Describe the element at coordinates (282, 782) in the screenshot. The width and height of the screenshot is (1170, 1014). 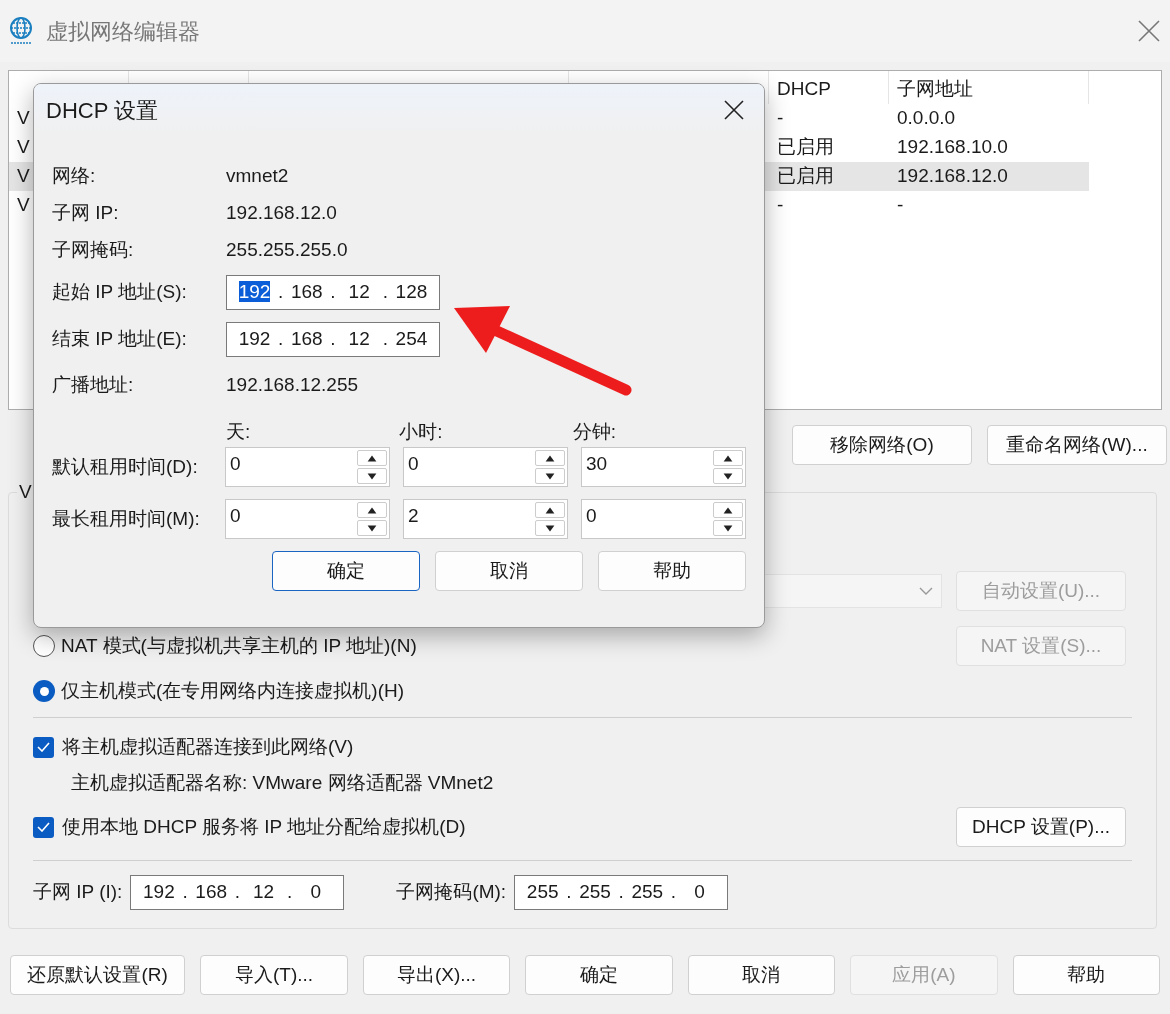
I see `adapter-name-text: 主机虚拟适配器名称: VMware 网络适配器 VMnet2` at that location.